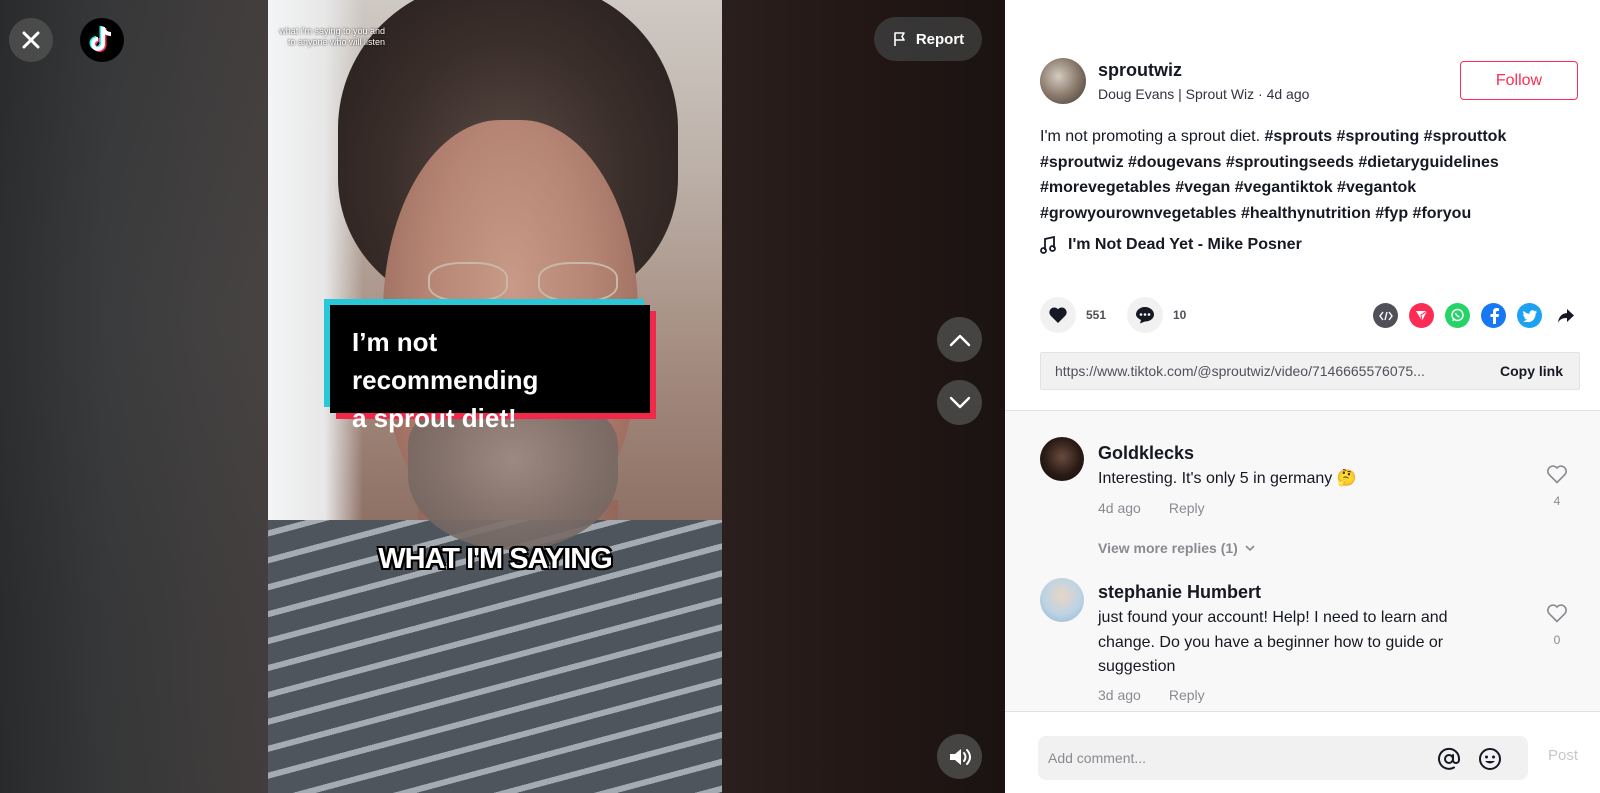 The image size is (1600, 793). I want to click on hashtag-link: #healthynutrition, so click(1306, 213).